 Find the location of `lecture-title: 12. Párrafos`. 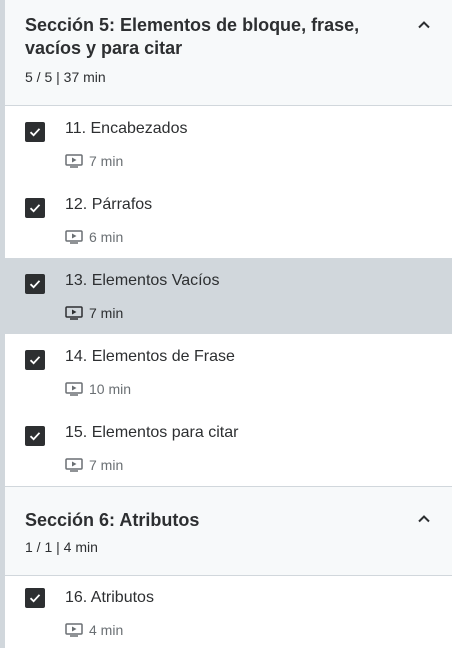

lecture-title: 12. Párrafos is located at coordinates (109, 204).